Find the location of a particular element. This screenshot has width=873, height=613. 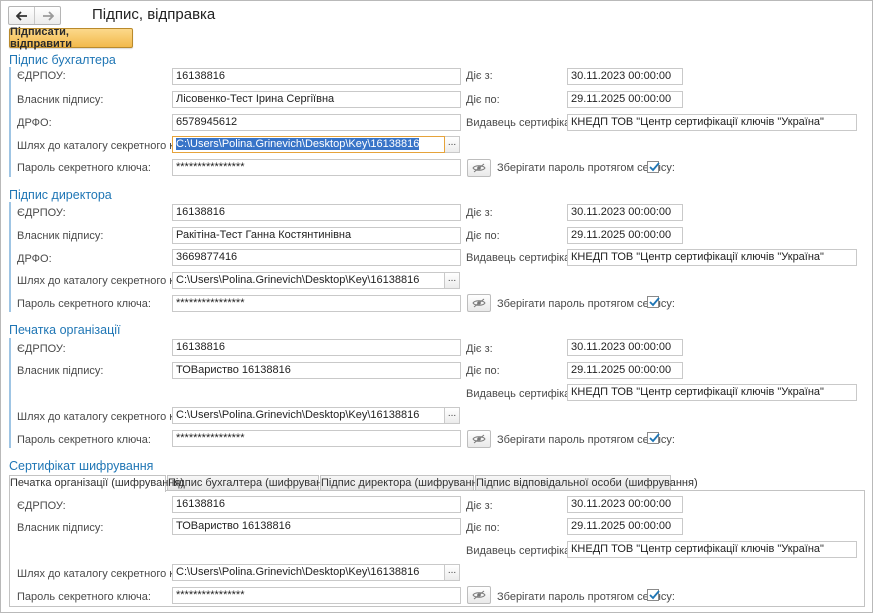

accountant-valid-from-field: 30.11.2023 00:00:00 is located at coordinates (625, 76).